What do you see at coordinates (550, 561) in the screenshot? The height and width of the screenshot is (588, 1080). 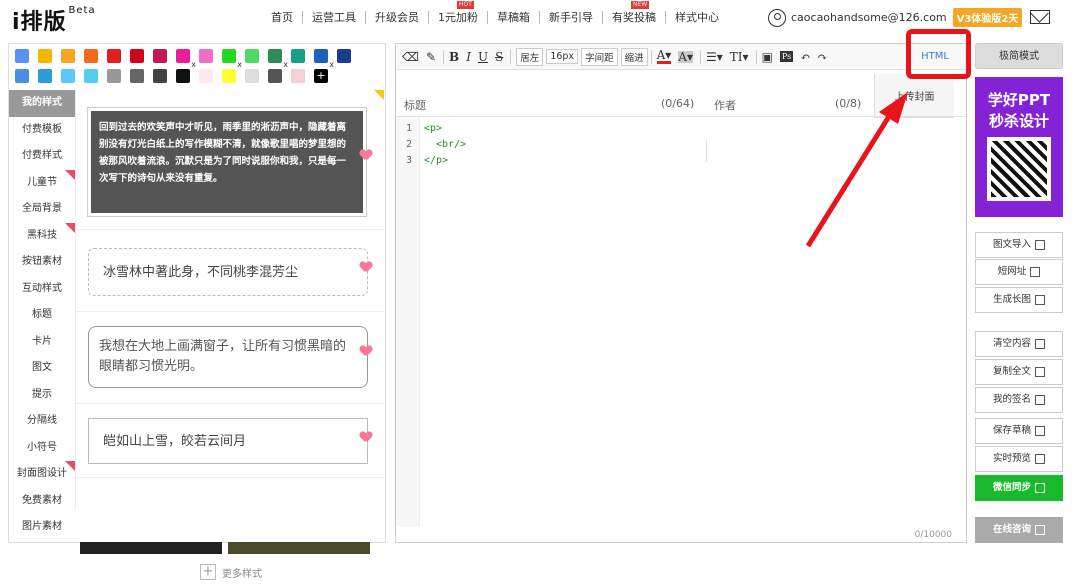 I see `footer` at bounding box center [550, 561].